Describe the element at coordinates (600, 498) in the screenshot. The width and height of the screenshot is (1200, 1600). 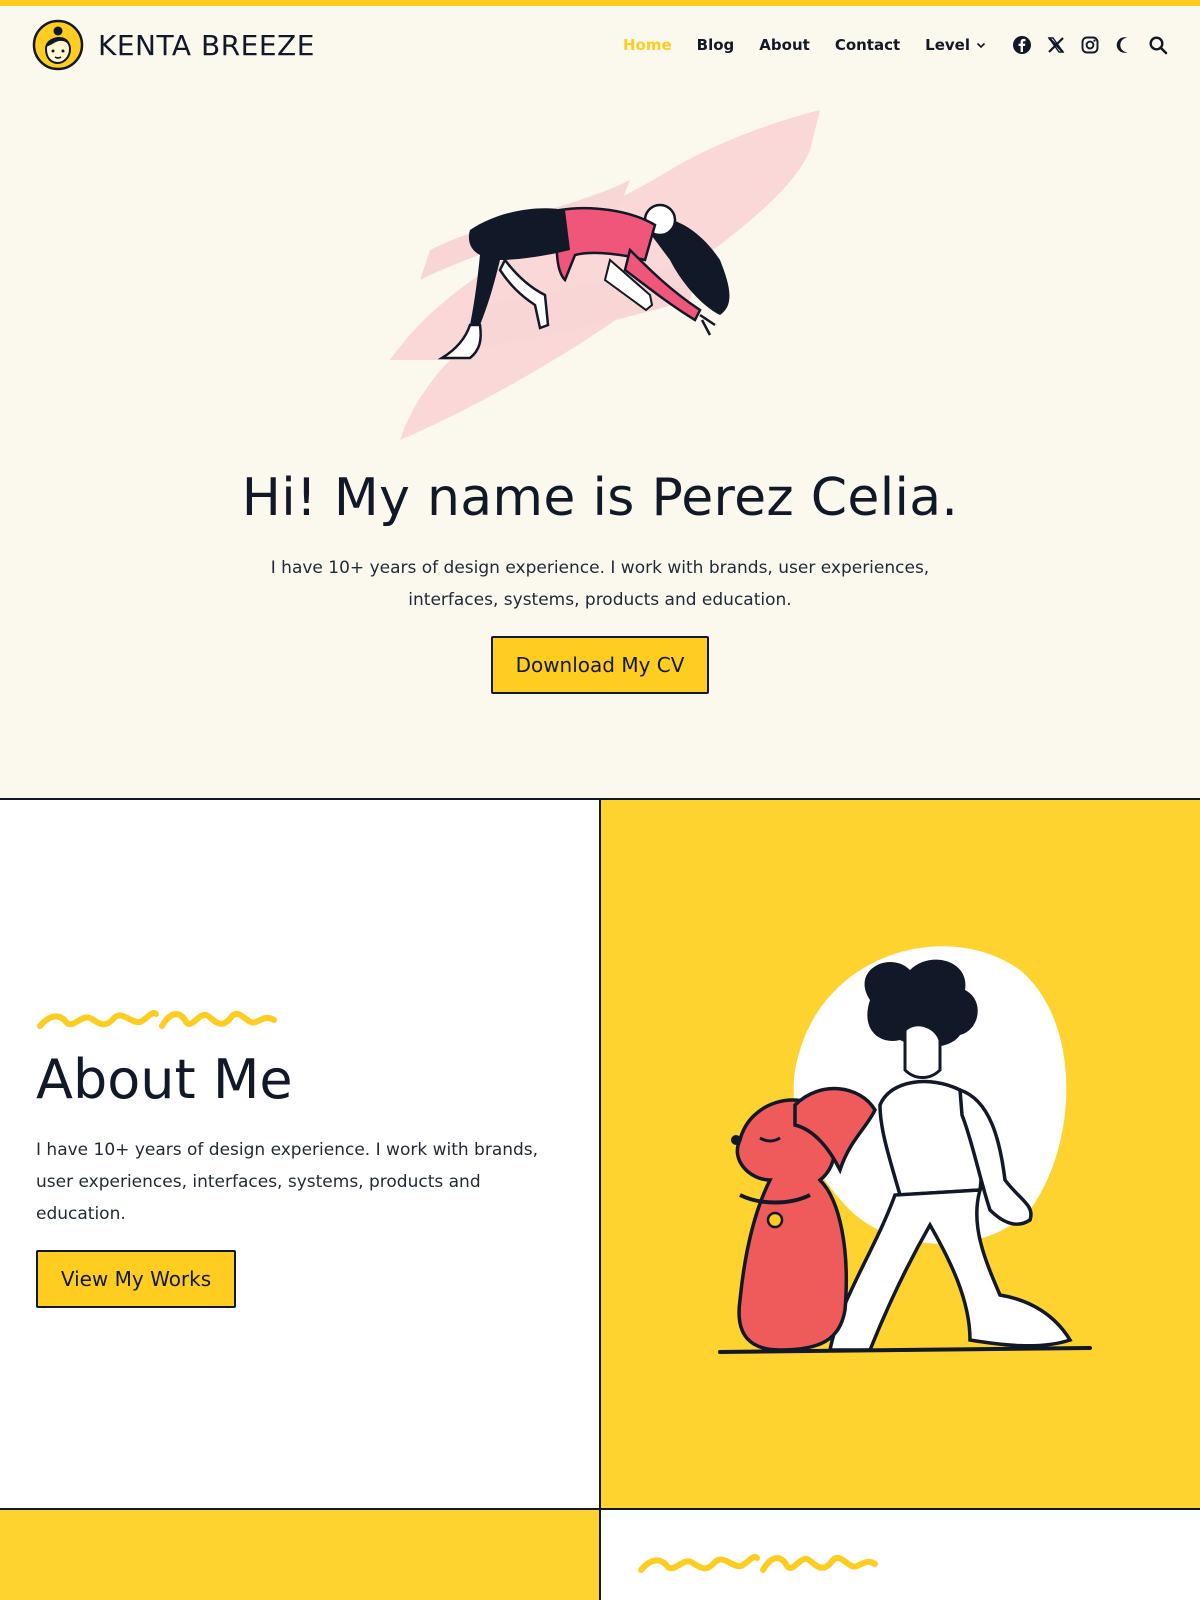
I see `hero-title: Hi! My name is Perez Celia.` at that location.